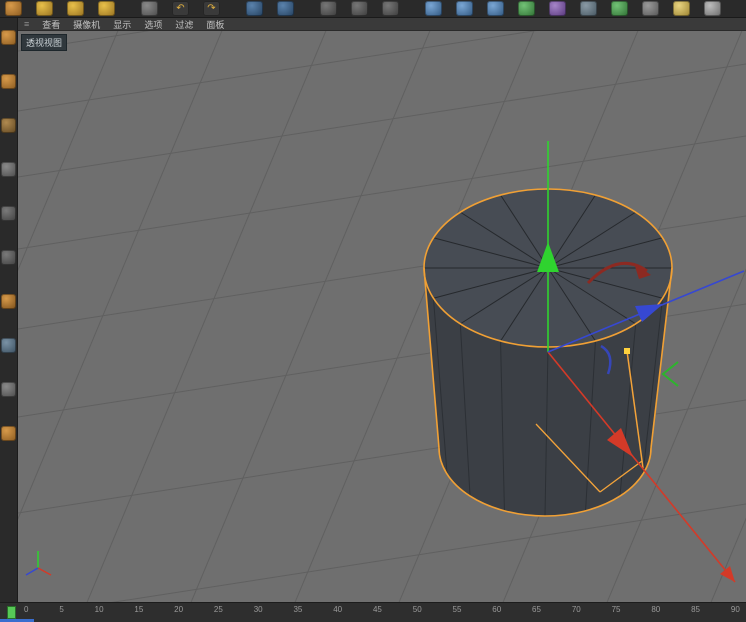 The image size is (746, 622). Describe the element at coordinates (712, 8) in the screenshot. I see `display-mode-icon` at that location.